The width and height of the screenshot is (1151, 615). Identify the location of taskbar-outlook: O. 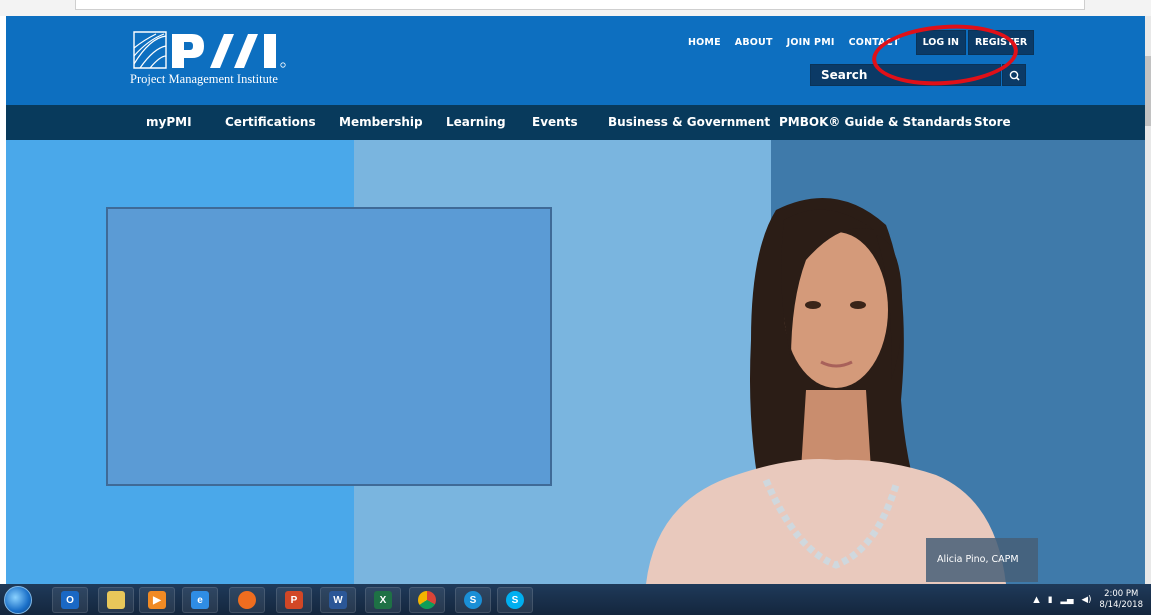
(70, 600).